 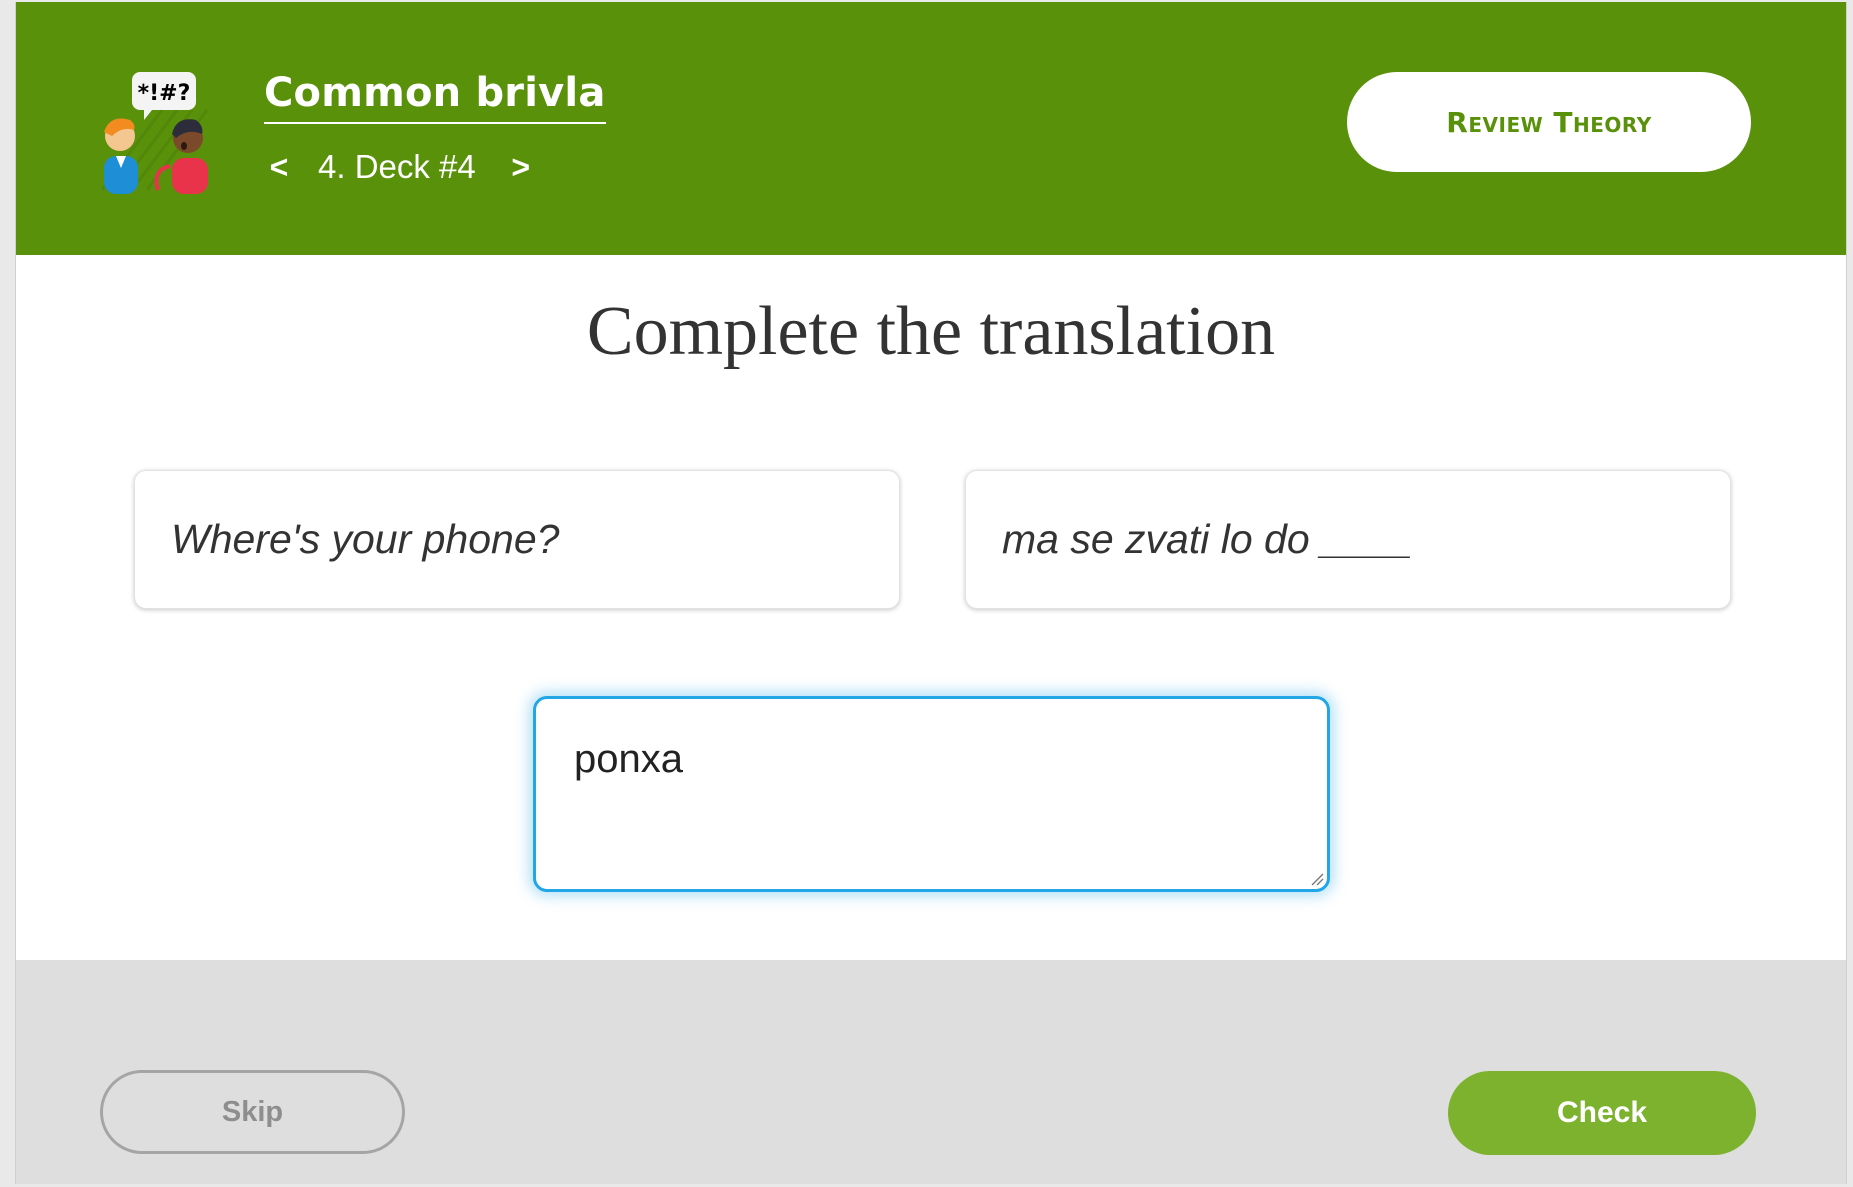 I want to click on target-sentence-text: ma se zvati lo do ____, so click(x=1207, y=539).